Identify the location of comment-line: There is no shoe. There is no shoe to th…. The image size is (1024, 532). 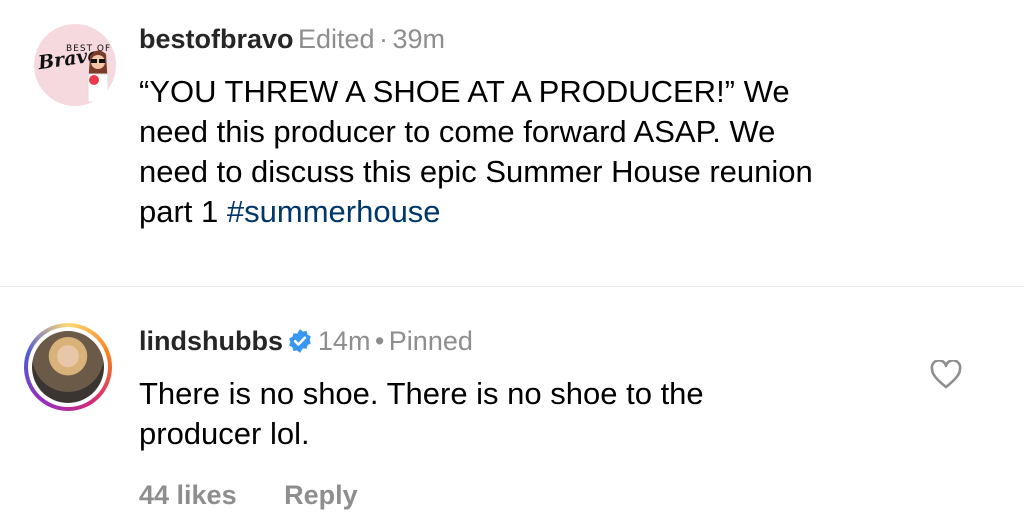
(421, 393).